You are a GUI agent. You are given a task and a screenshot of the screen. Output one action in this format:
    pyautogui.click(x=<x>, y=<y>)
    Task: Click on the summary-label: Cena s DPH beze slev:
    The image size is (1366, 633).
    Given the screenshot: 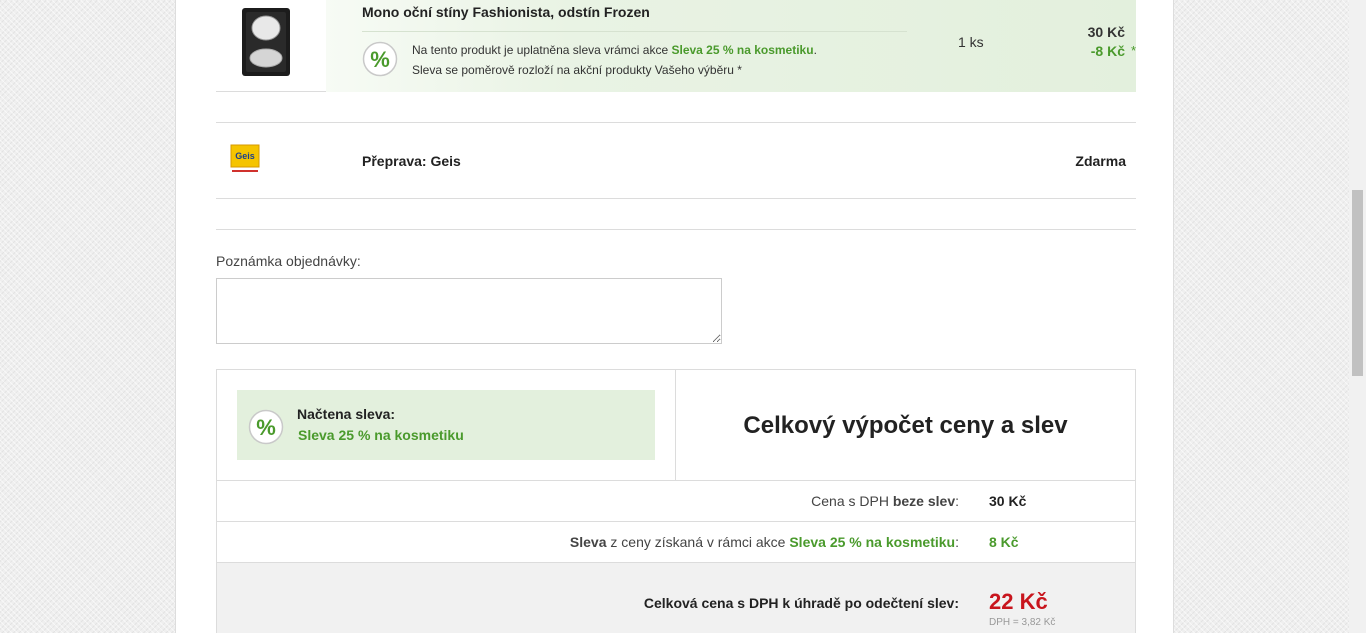 What is the action you would take?
    pyautogui.click(x=885, y=501)
    